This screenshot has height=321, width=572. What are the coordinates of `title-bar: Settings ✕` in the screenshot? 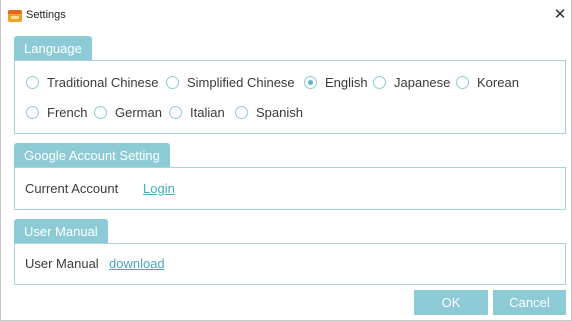 It's located at (286, 16).